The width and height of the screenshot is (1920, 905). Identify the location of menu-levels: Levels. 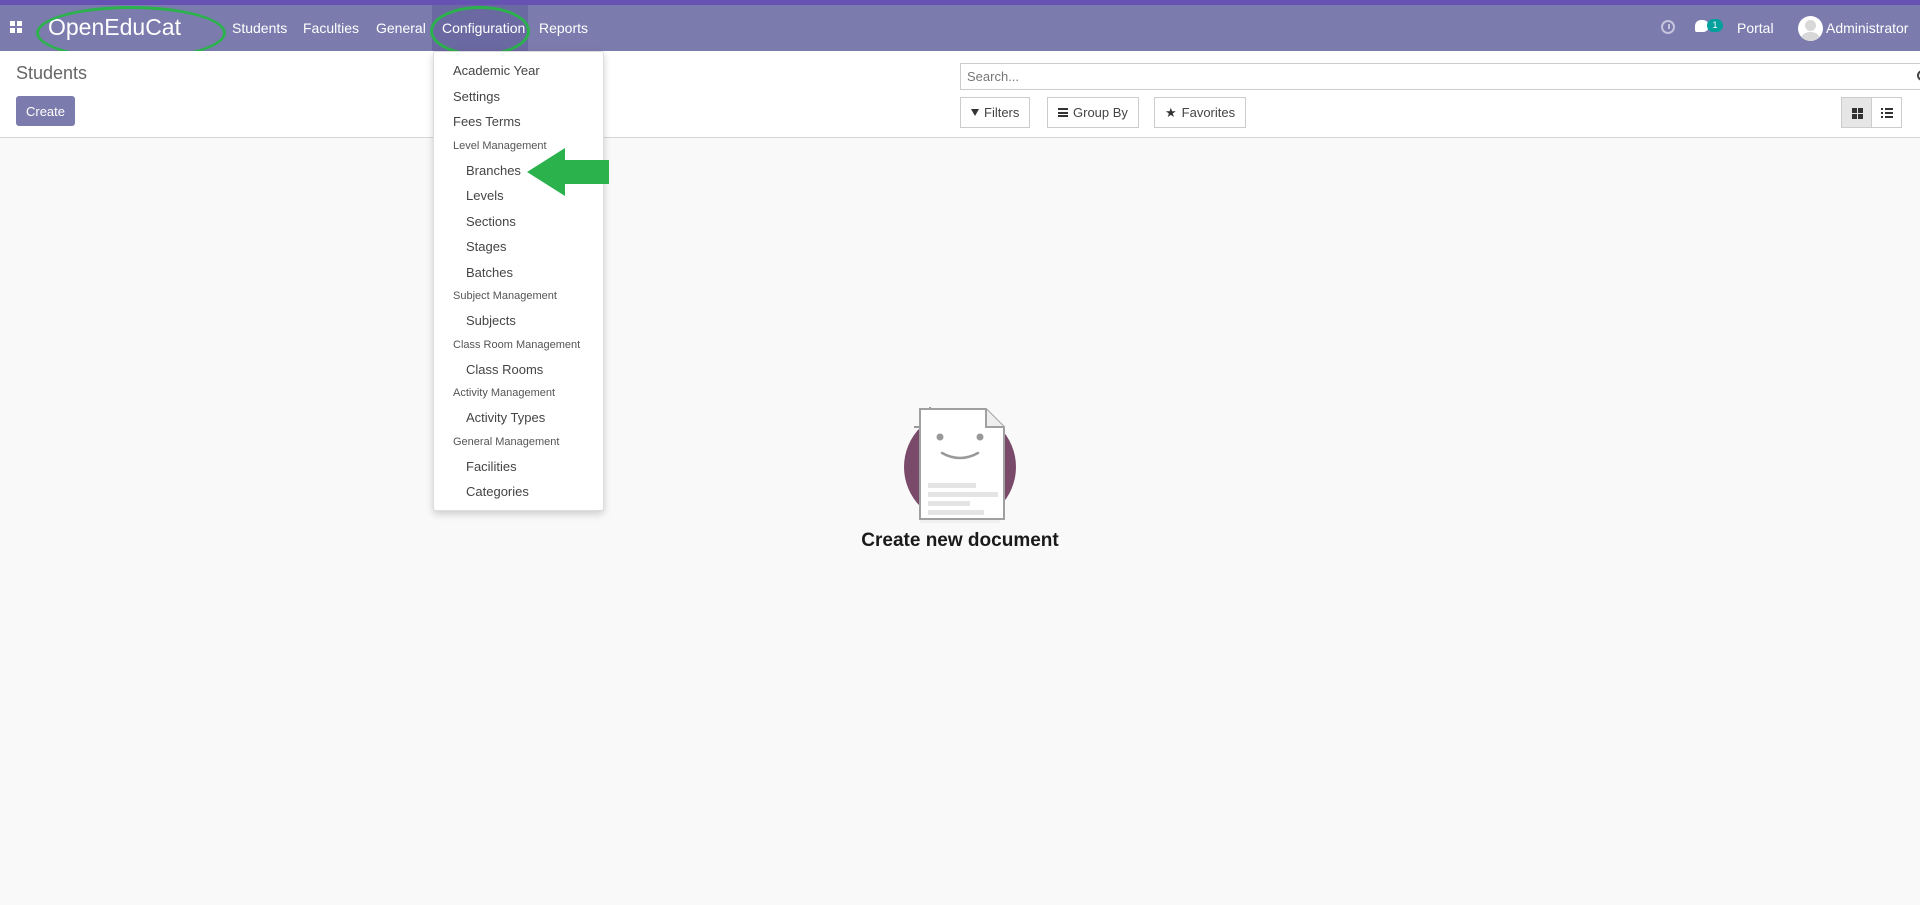
(485, 195).